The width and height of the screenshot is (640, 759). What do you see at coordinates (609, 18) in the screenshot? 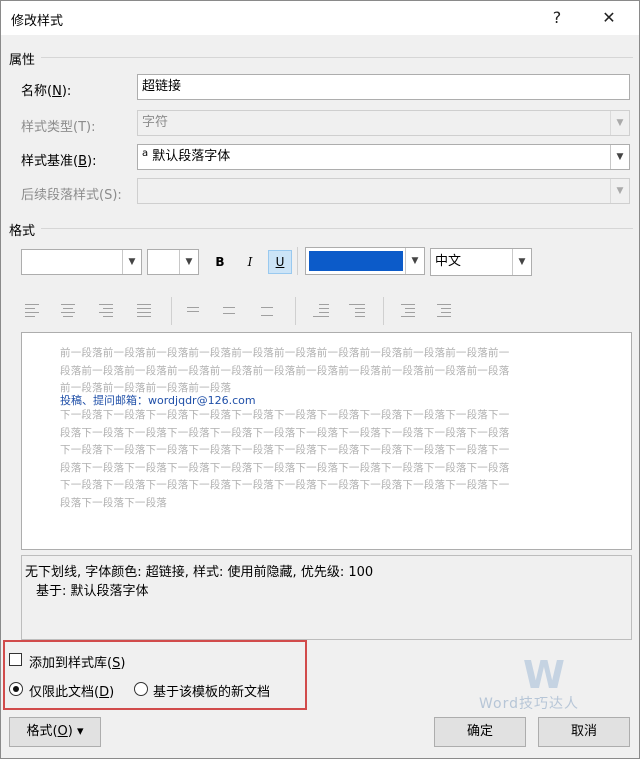
I see `close-button: ✕` at bounding box center [609, 18].